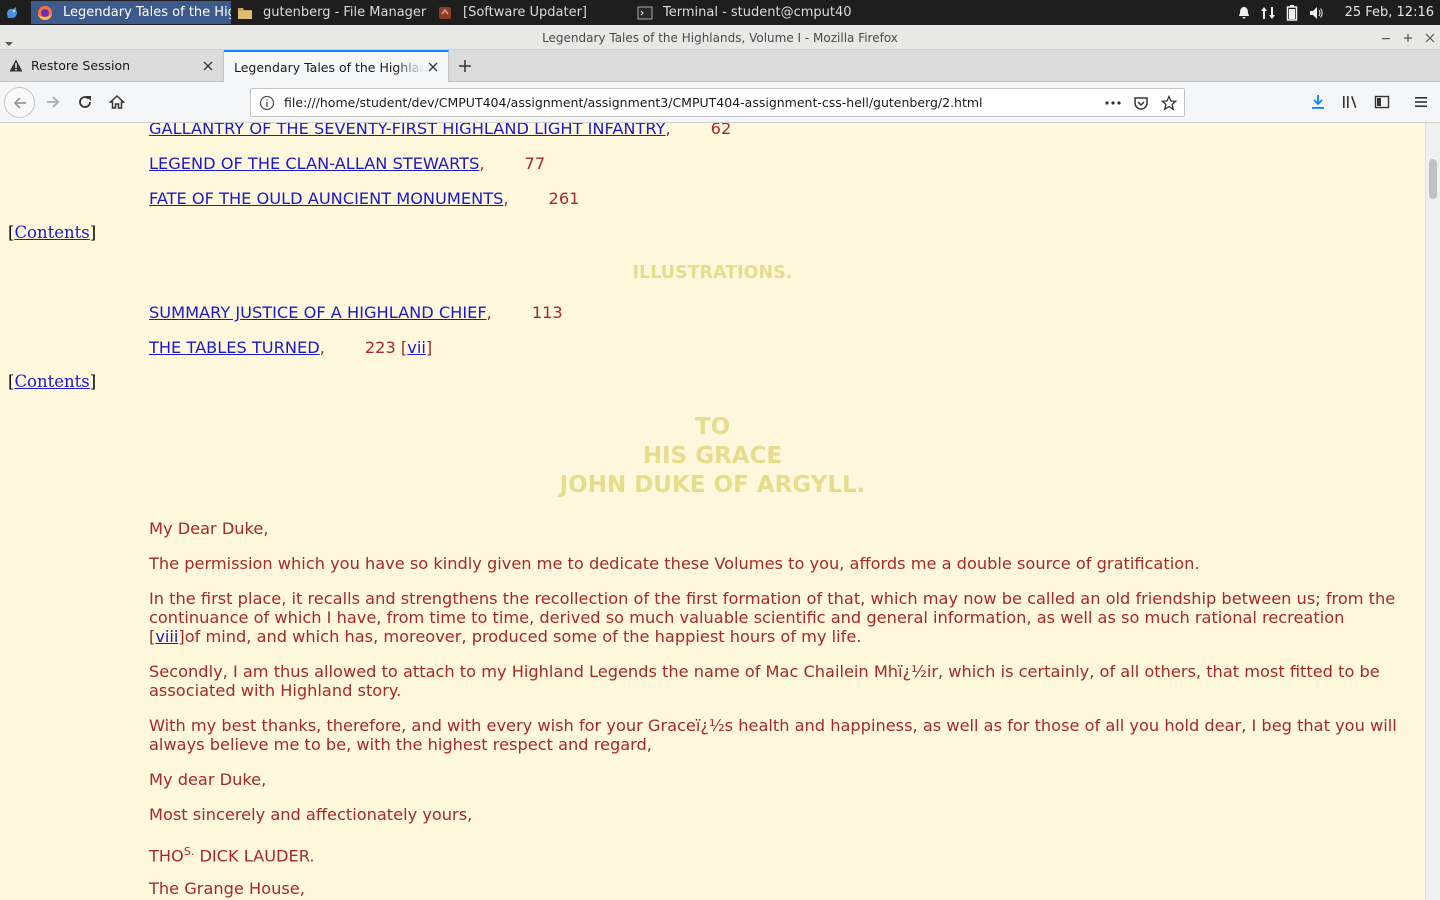  I want to click on new-tab-button, so click(465, 66).